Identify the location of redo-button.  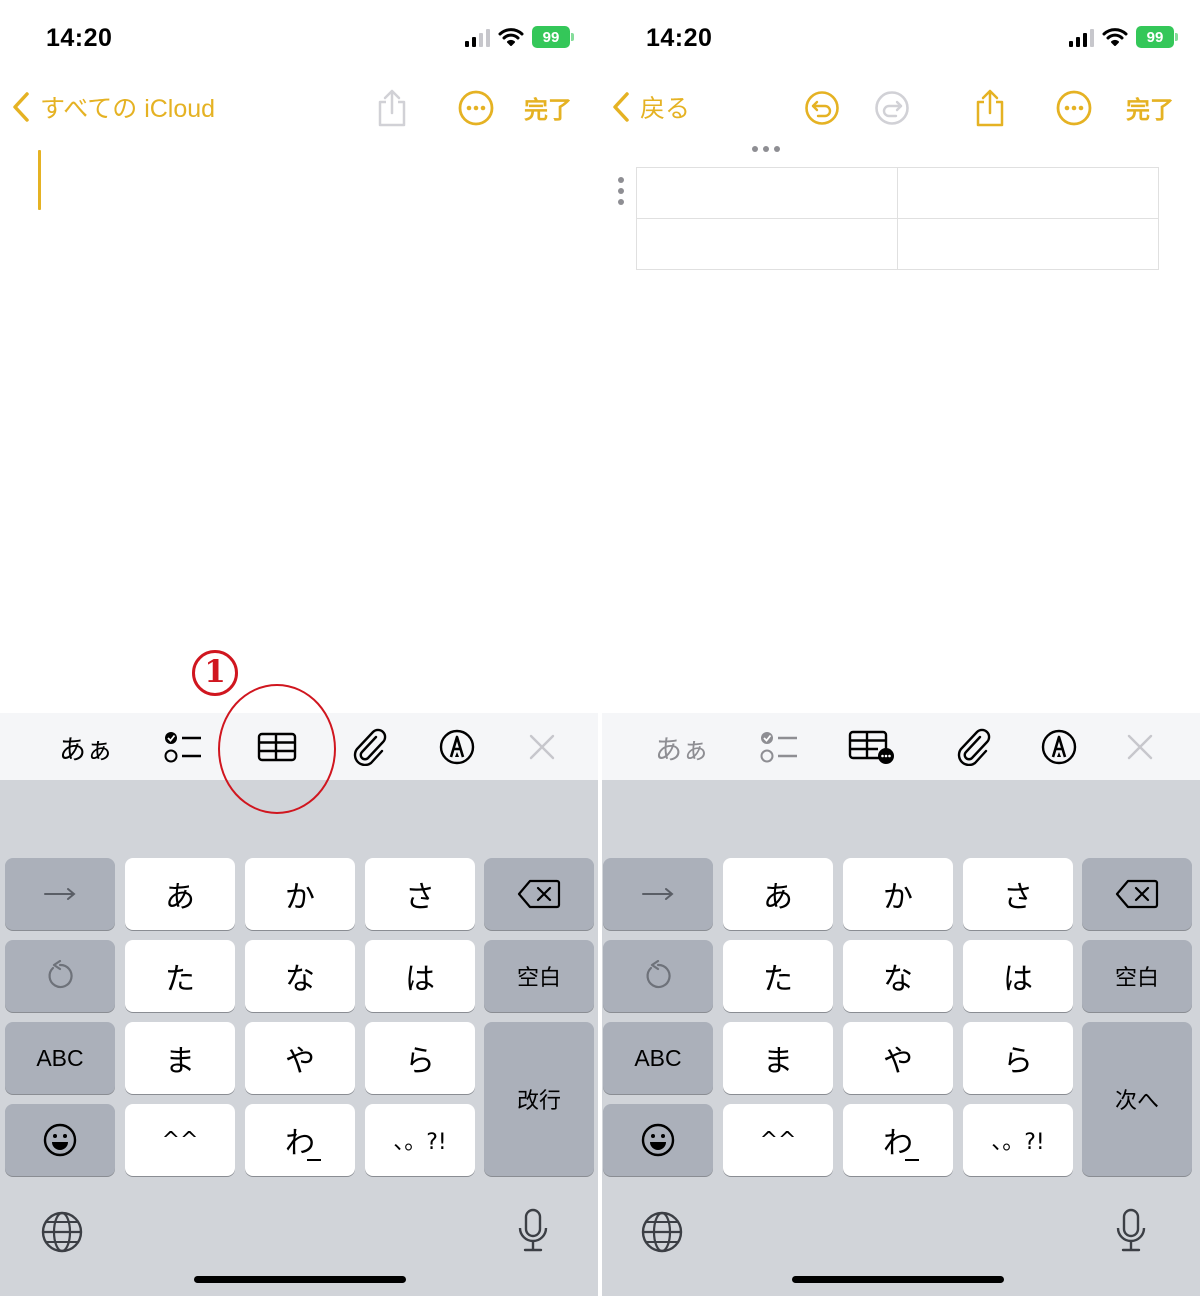
(892, 108).